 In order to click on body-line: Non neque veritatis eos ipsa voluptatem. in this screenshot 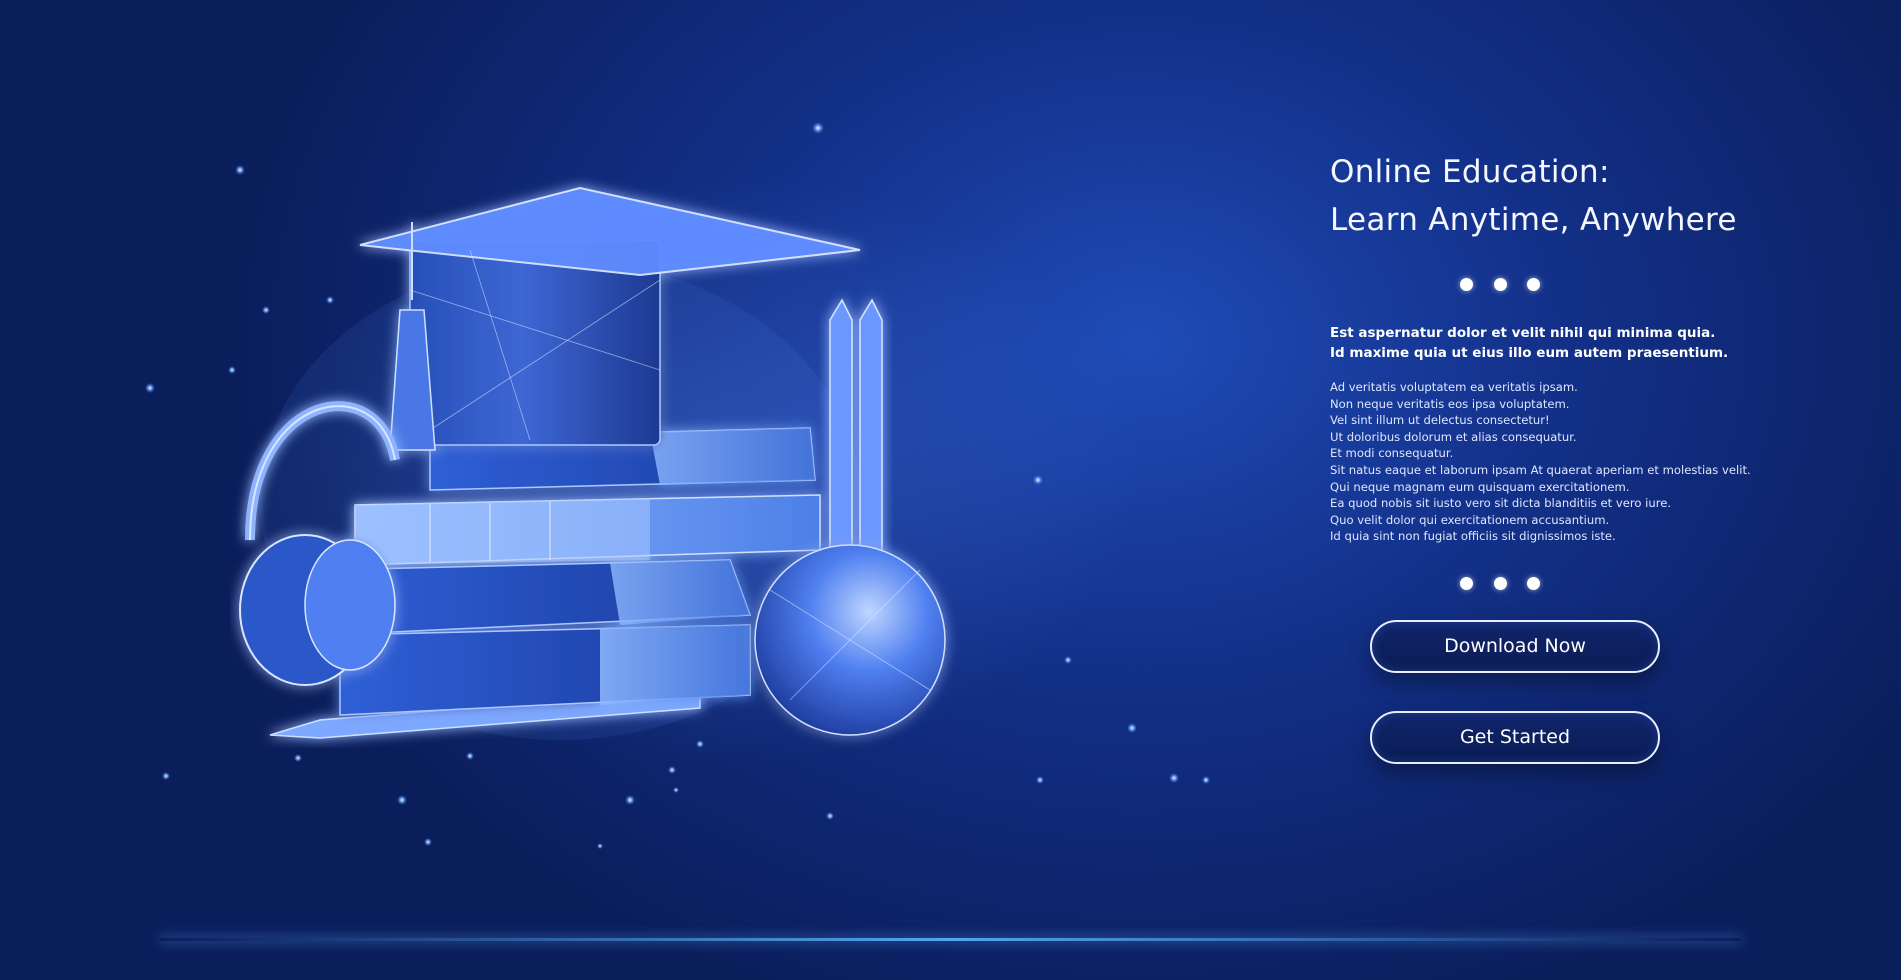, I will do `click(1450, 403)`.